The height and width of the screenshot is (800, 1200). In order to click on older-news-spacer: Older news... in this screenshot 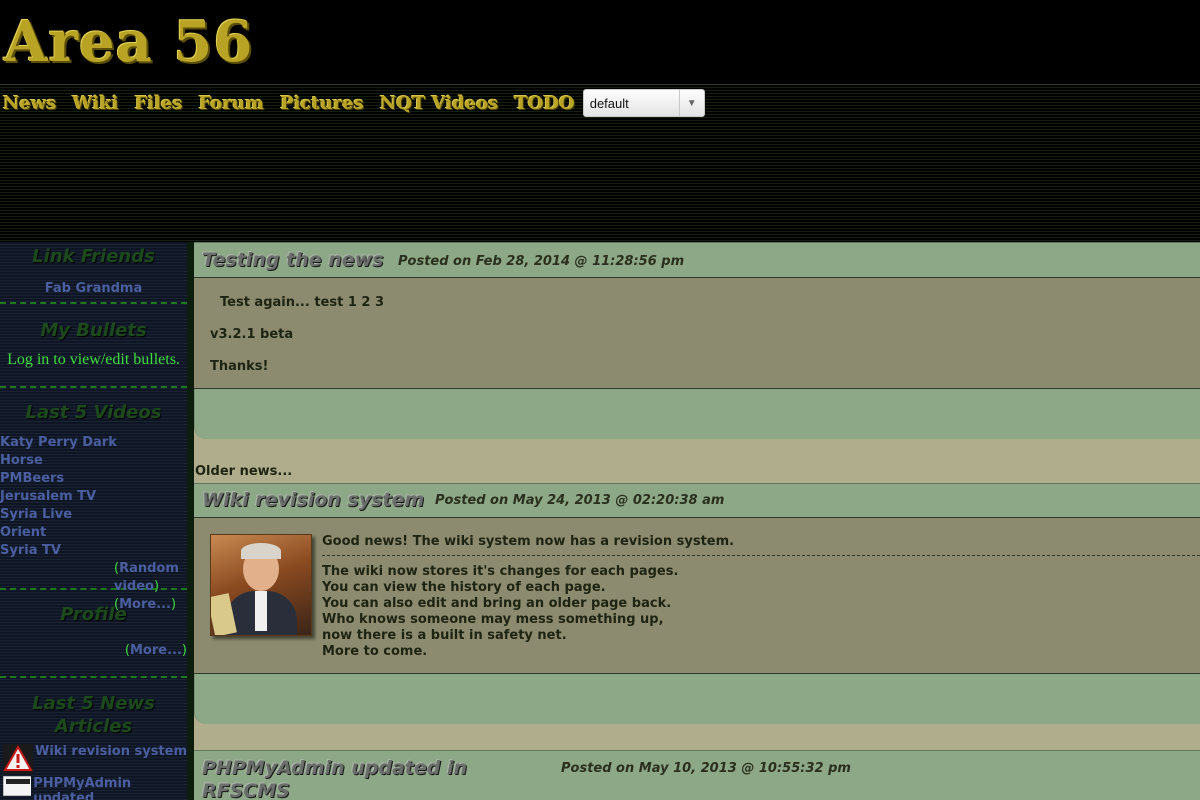, I will do `click(697, 461)`.